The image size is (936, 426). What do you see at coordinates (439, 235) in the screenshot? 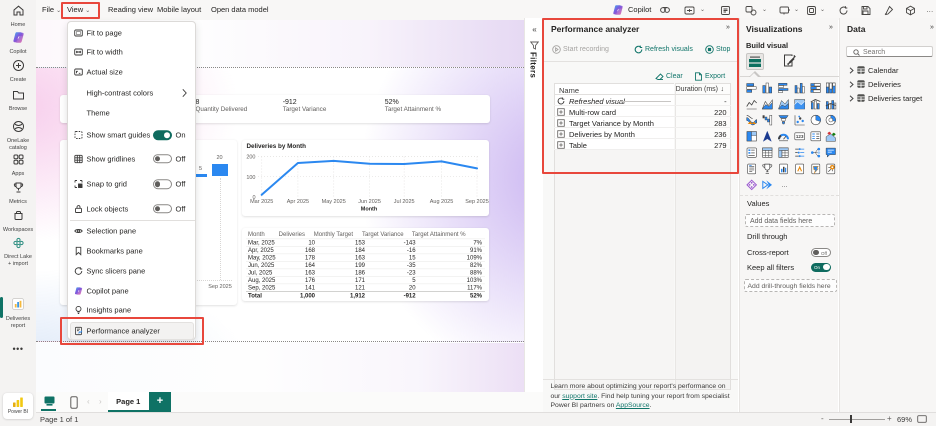
I see `svg-text: Target Attainment %` at bounding box center [439, 235].